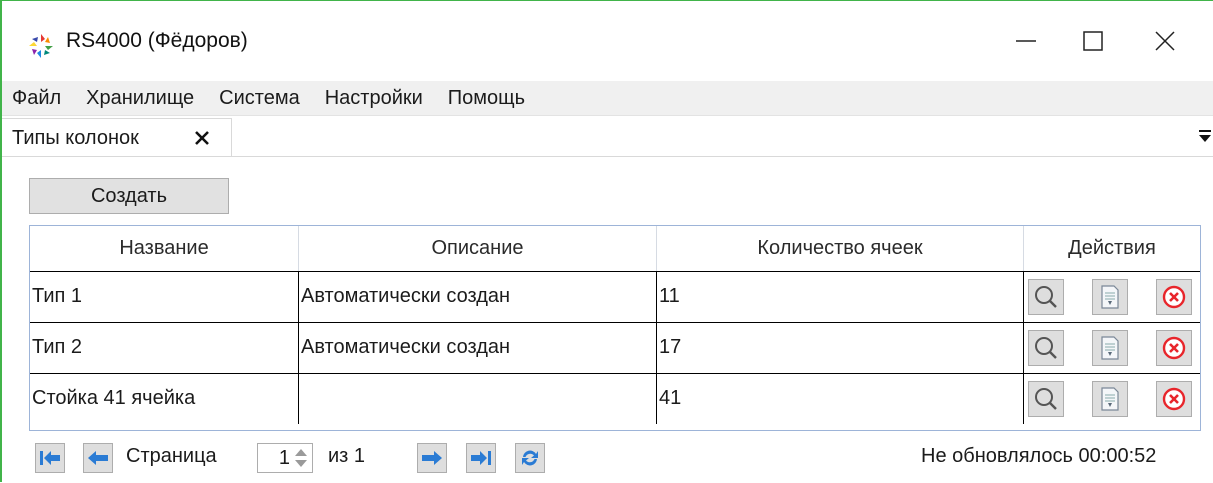 The image size is (1213, 483). I want to click on cell-count: 11, so click(840, 297).